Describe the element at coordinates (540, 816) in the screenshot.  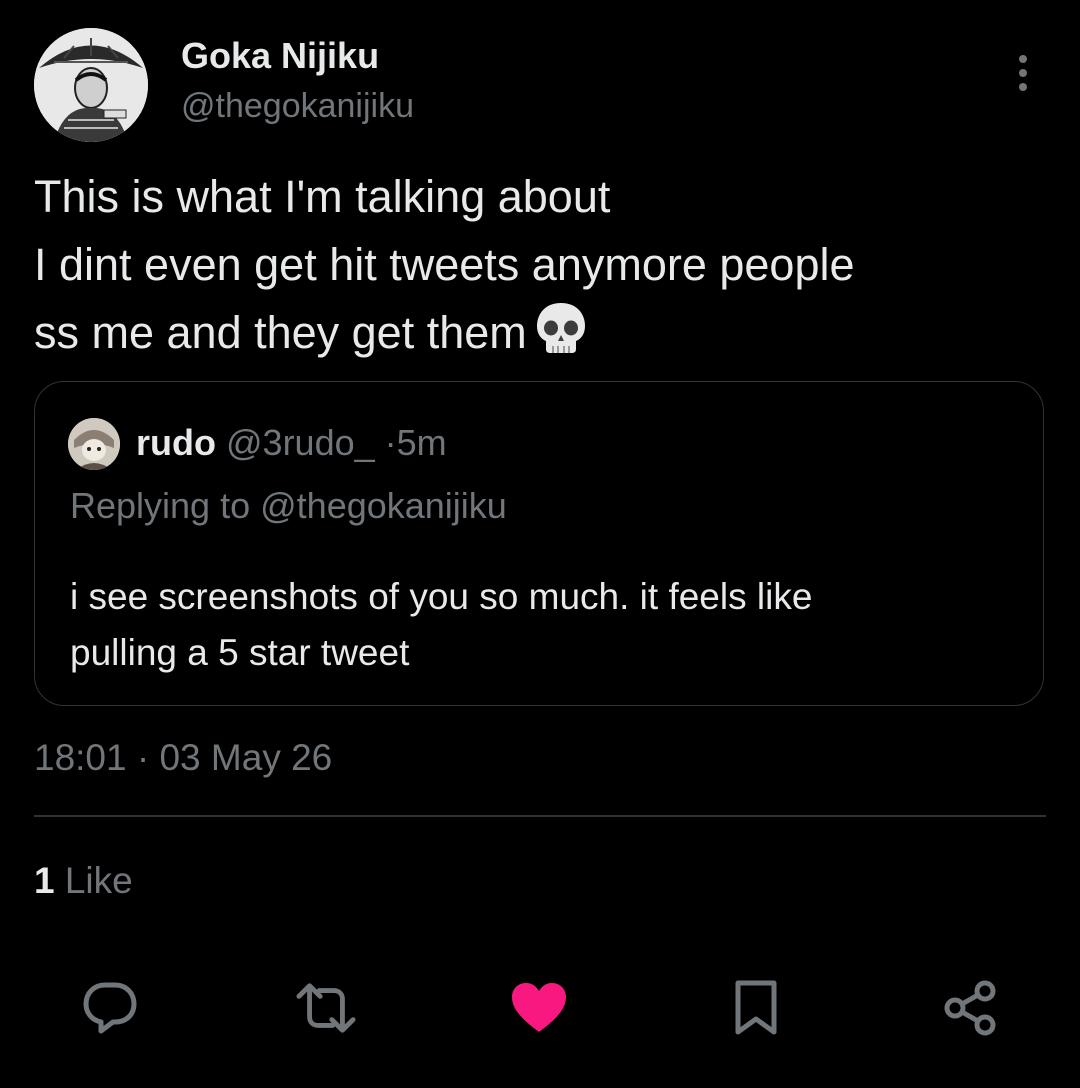
I see `divider` at that location.